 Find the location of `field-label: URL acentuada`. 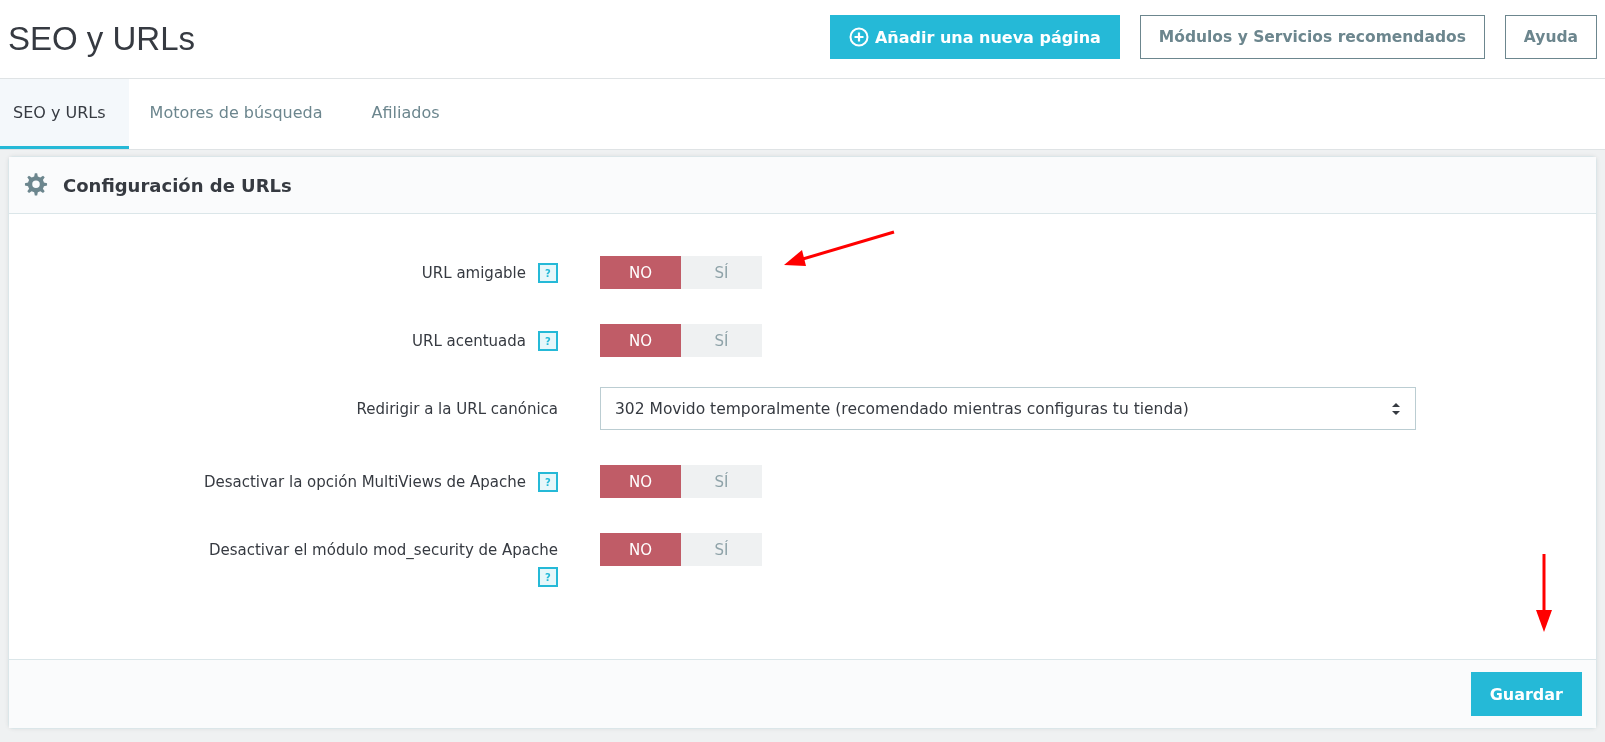

field-label: URL acentuada is located at coordinates (469, 341).